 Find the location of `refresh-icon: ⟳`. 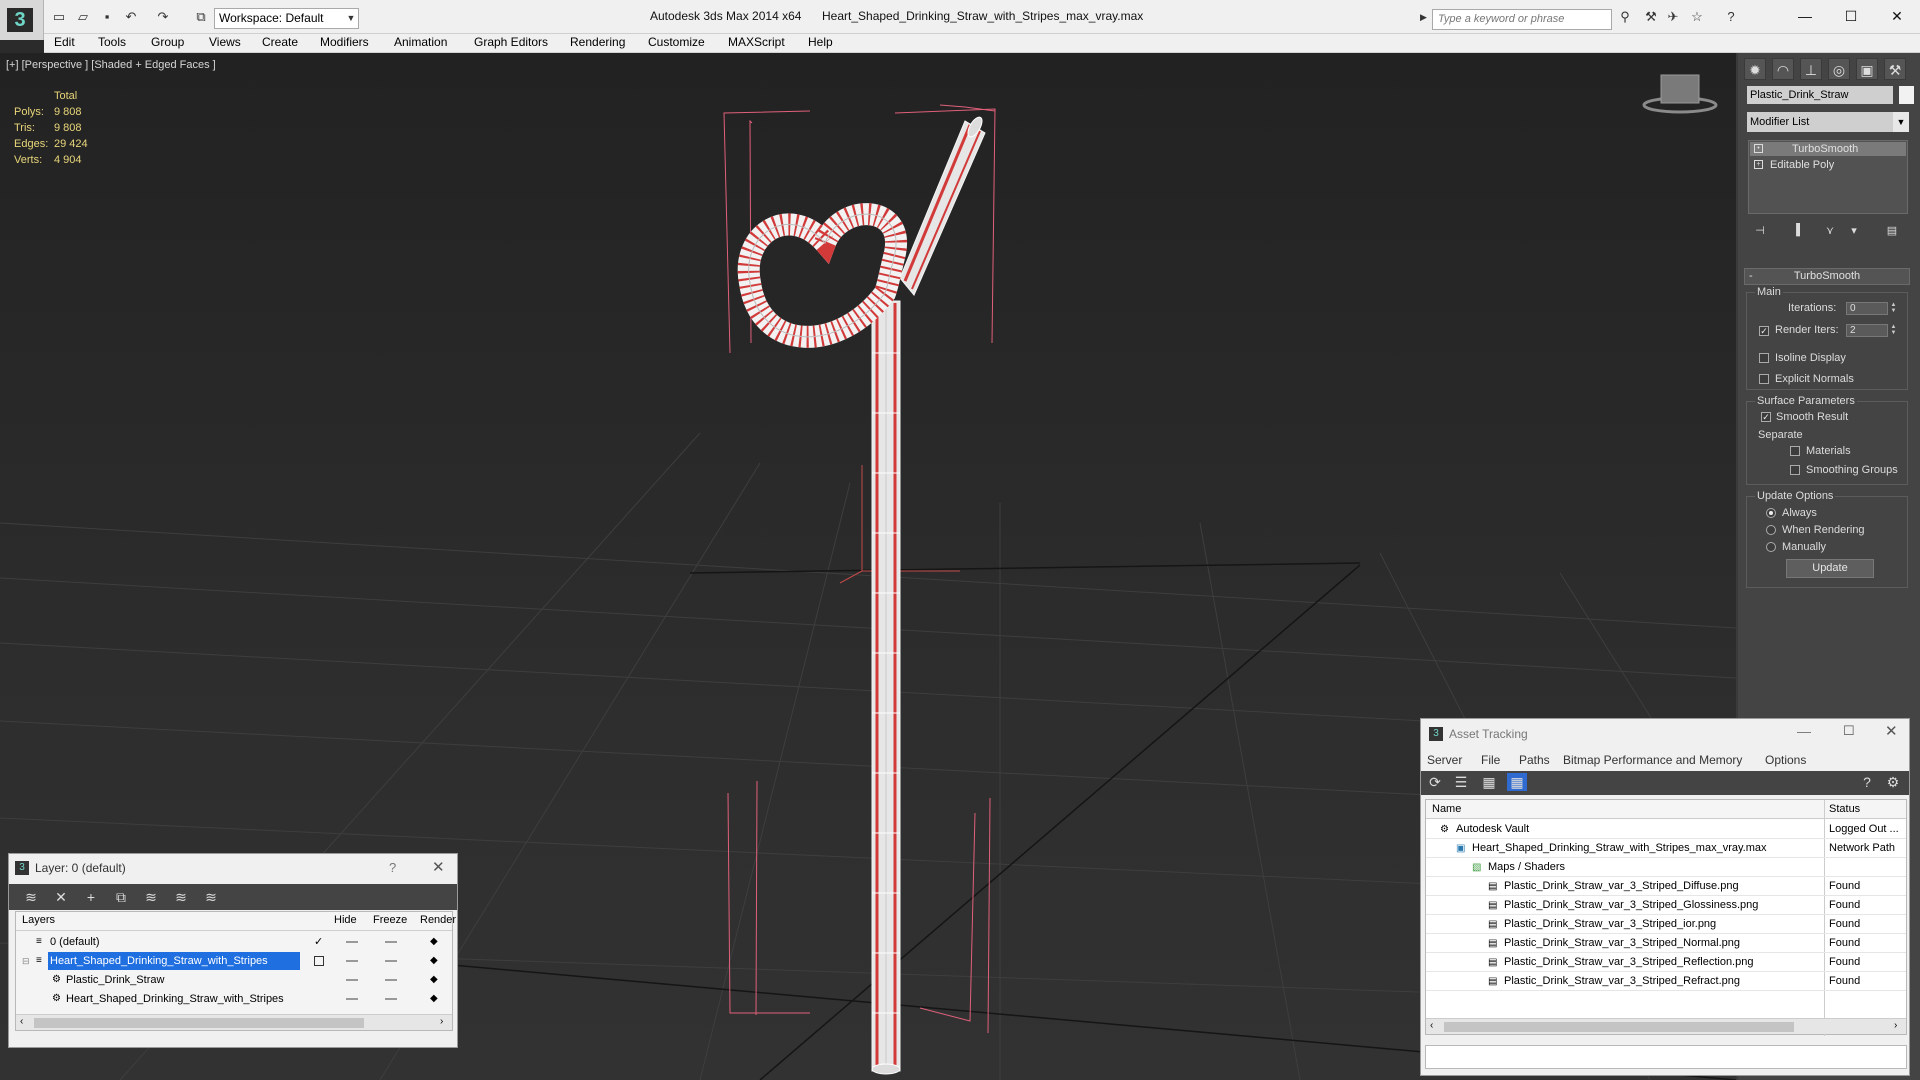

refresh-icon: ⟳ is located at coordinates (1435, 782).